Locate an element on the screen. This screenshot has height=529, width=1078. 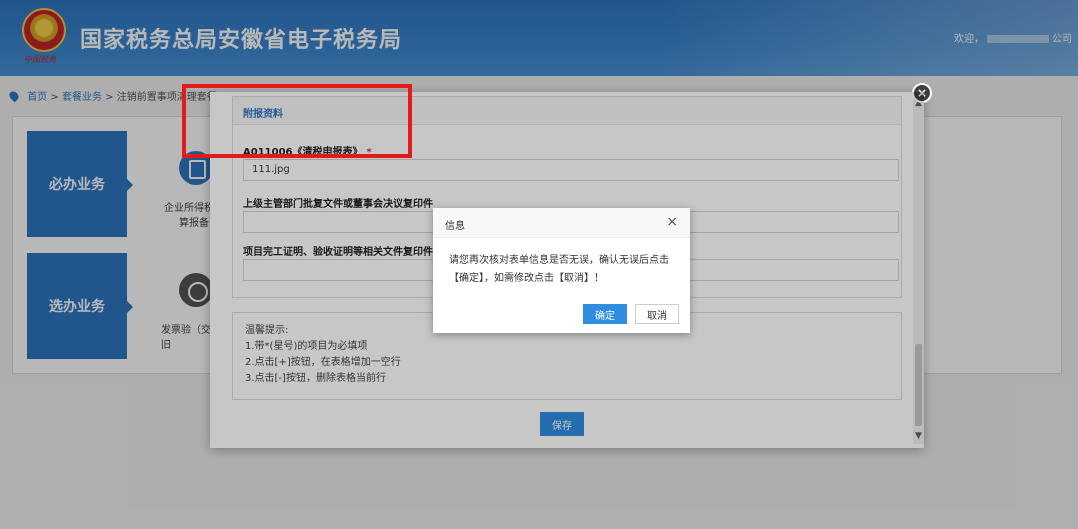
dialog-title: 信息 is located at coordinates (455, 226).